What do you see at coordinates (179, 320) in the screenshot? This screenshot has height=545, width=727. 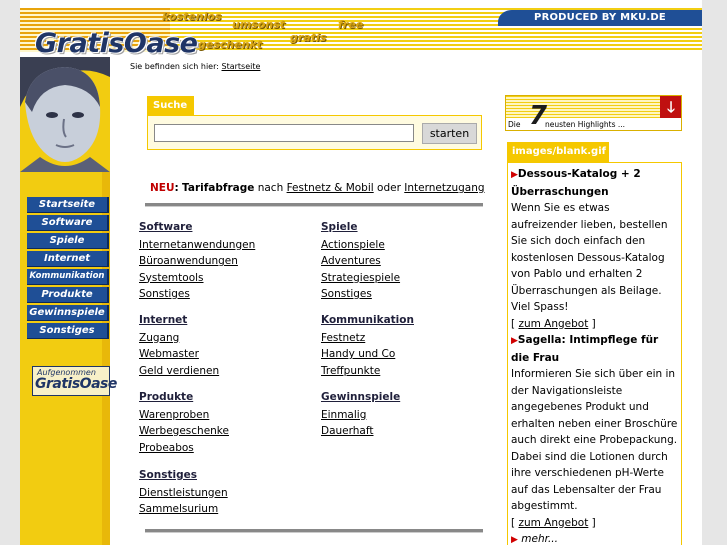 I see `category-title-internet: Internet` at bounding box center [179, 320].